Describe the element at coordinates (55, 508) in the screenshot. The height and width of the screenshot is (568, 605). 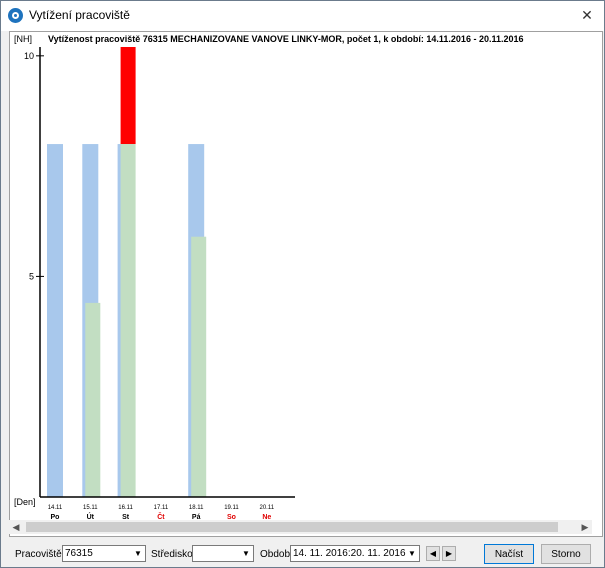
I see `x-tick-label-date: 14.11` at that location.